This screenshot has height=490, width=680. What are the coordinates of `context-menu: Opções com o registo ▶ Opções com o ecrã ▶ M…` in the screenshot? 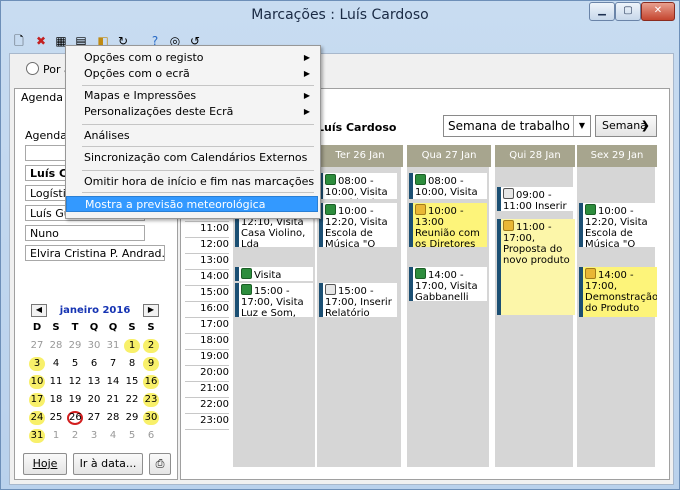 It's located at (193, 132).